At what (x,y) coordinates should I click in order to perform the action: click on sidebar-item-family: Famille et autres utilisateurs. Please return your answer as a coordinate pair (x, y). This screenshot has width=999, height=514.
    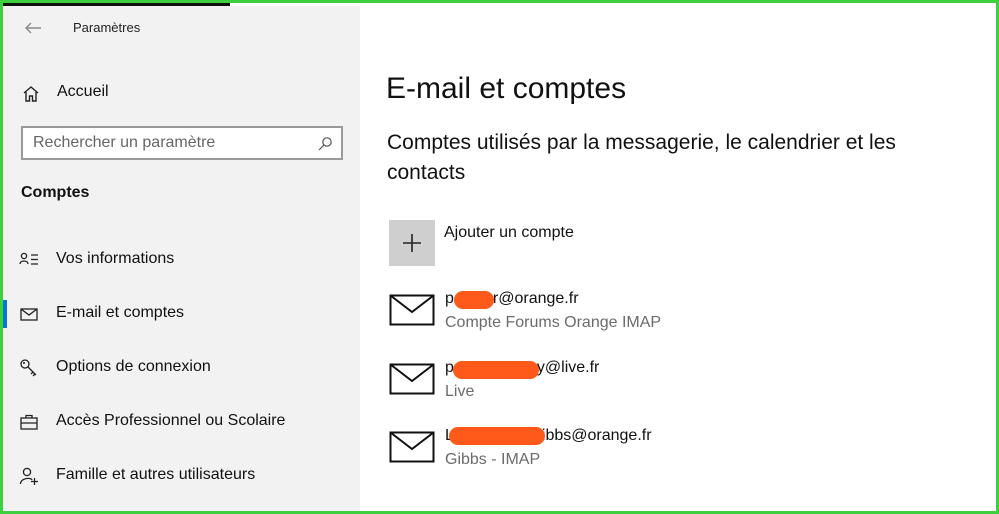
    Looking at the image, I should click on (181, 476).